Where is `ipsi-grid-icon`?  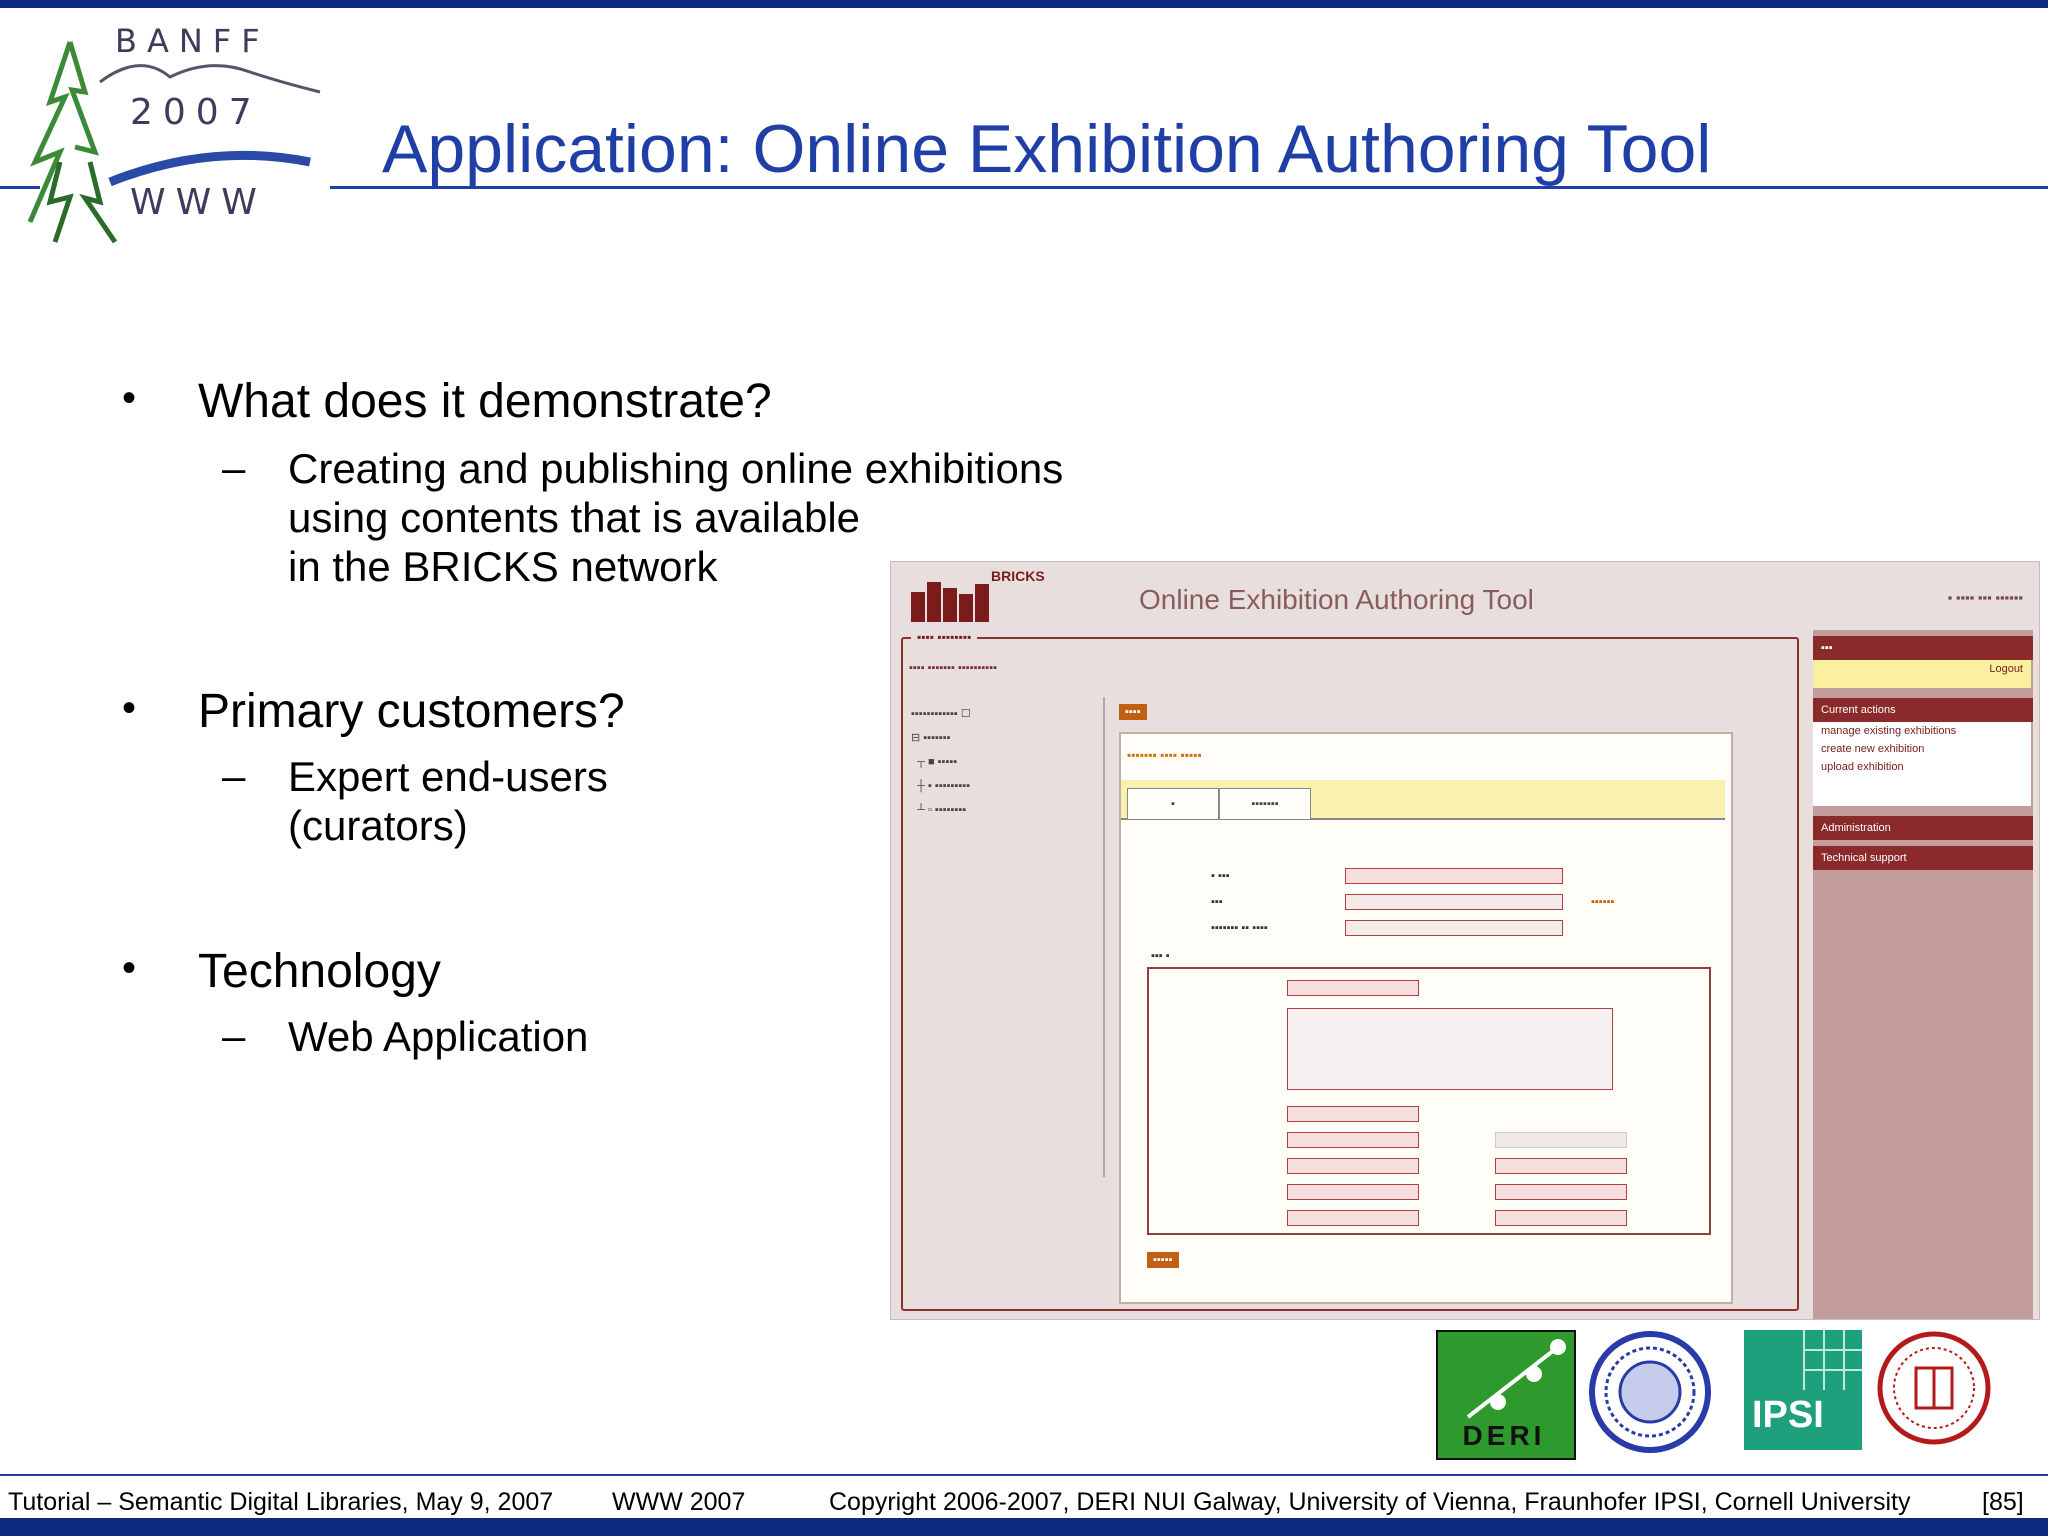 ipsi-grid-icon is located at coordinates (1832, 1360).